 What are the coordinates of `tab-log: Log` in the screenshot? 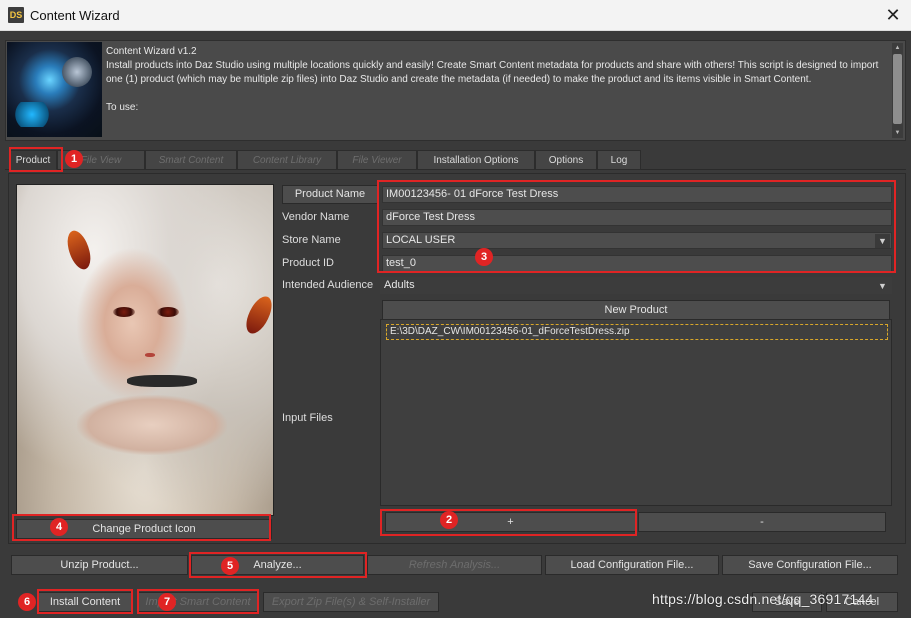 It's located at (619, 160).